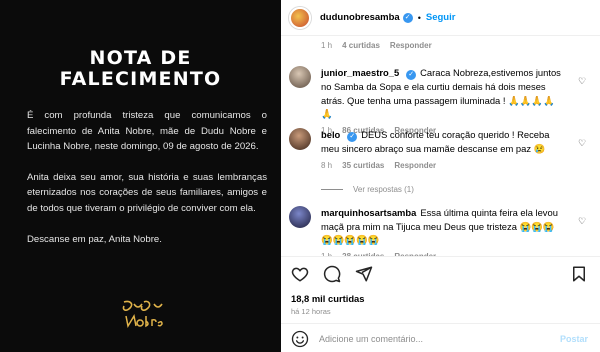 The height and width of the screenshot is (352, 600). Describe the element at coordinates (332, 189) in the screenshot. I see `replies-divider` at that location.